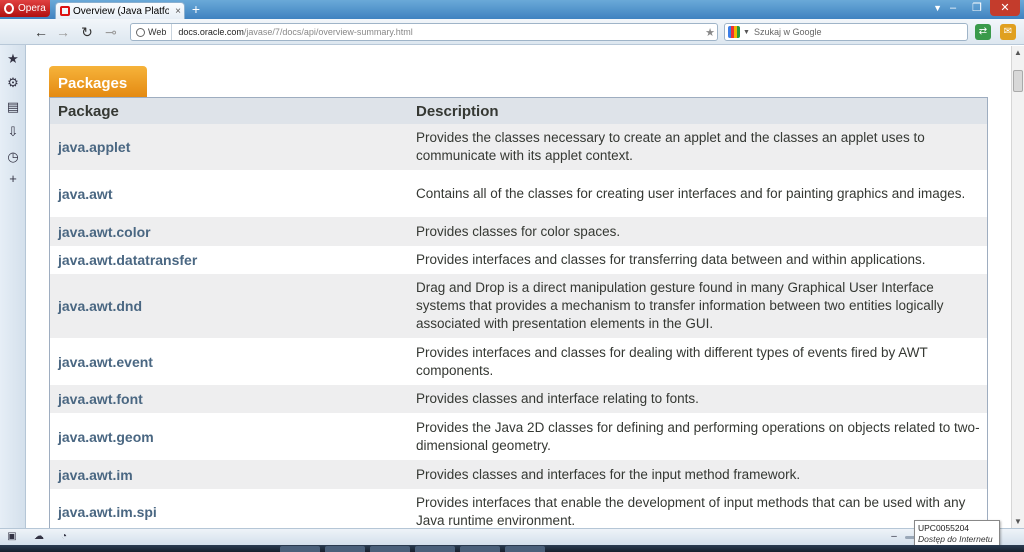  Describe the element at coordinates (87, 32) in the screenshot. I see `reload-icon: ↻` at that location.